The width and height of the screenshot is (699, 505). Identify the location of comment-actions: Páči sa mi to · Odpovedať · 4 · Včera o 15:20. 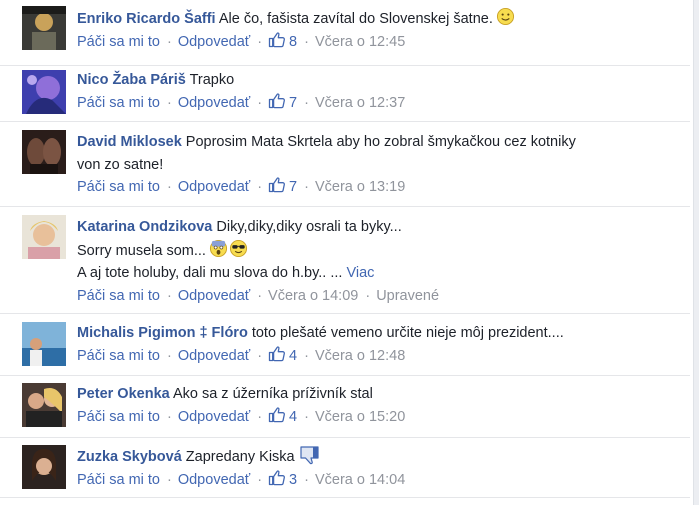
(378, 417).